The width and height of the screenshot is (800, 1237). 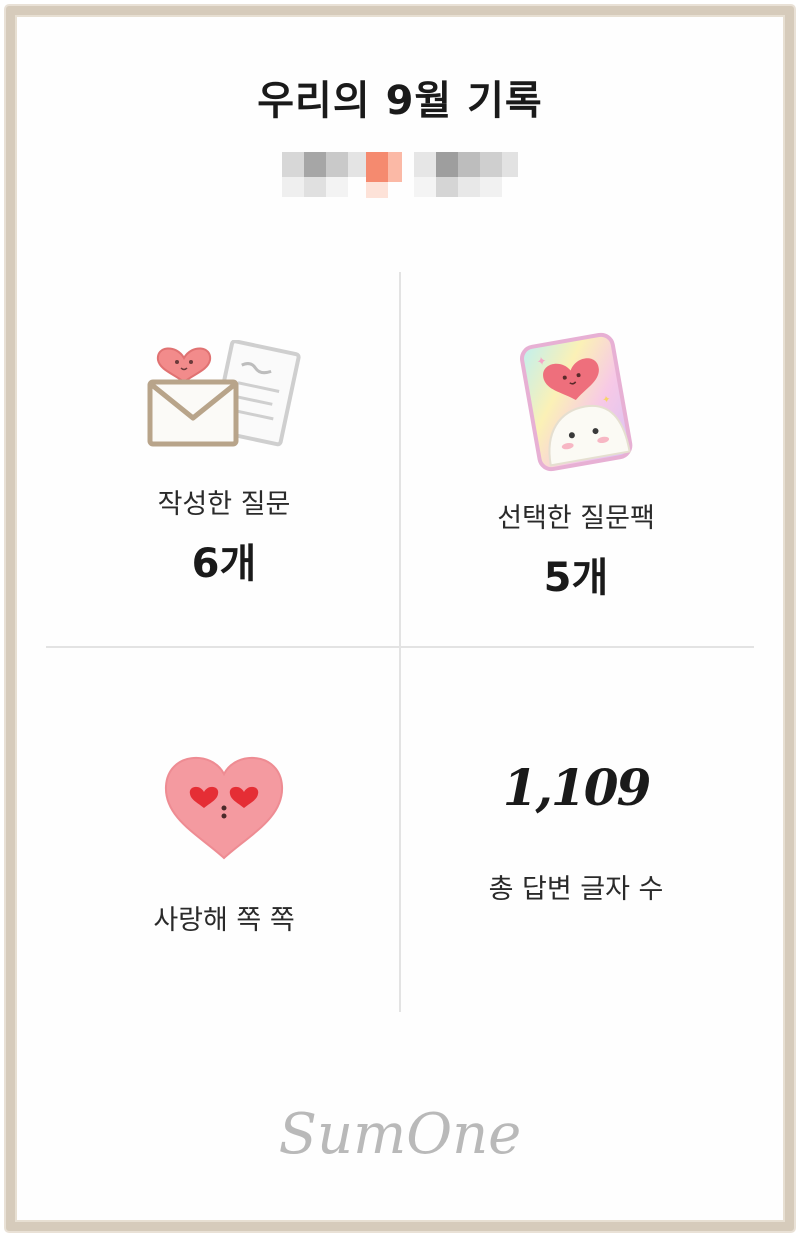 What do you see at coordinates (402, 177) in the screenshot?
I see `censored-name` at bounding box center [402, 177].